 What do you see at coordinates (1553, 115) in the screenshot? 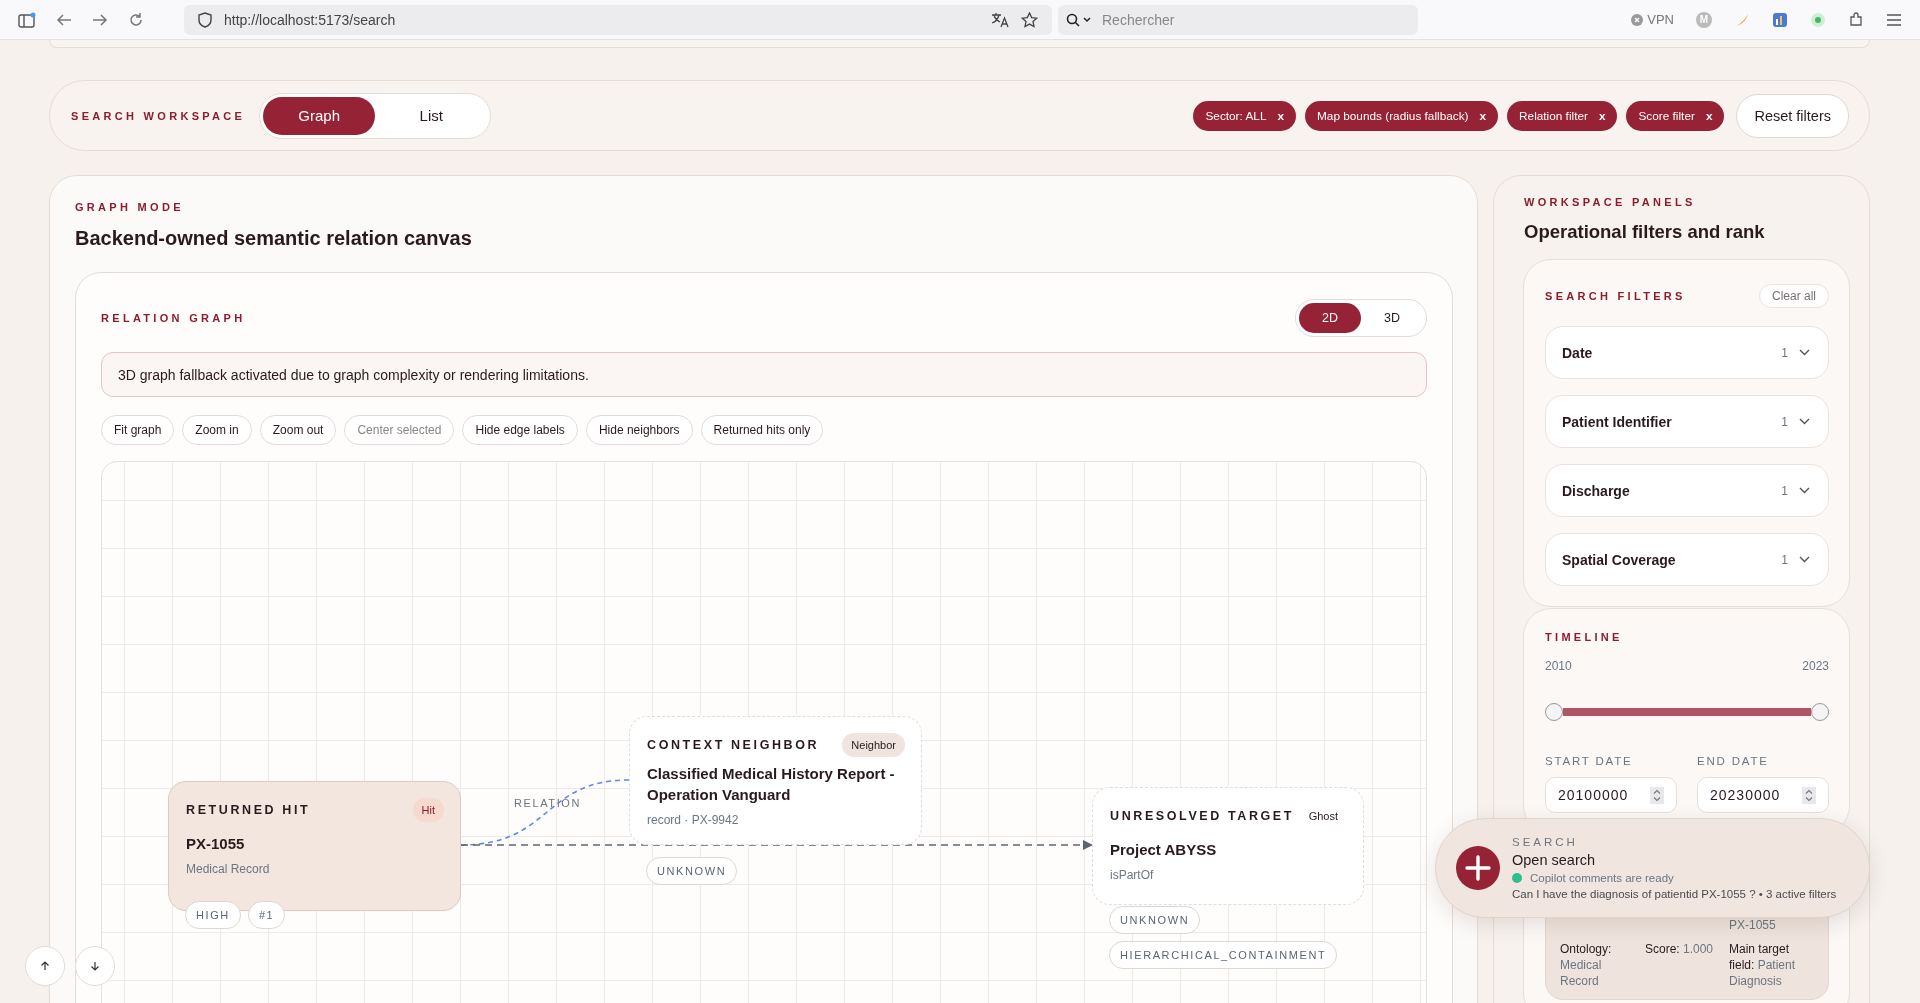
I see `chip-label: Relation filter` at bounding box center [1553, 115].